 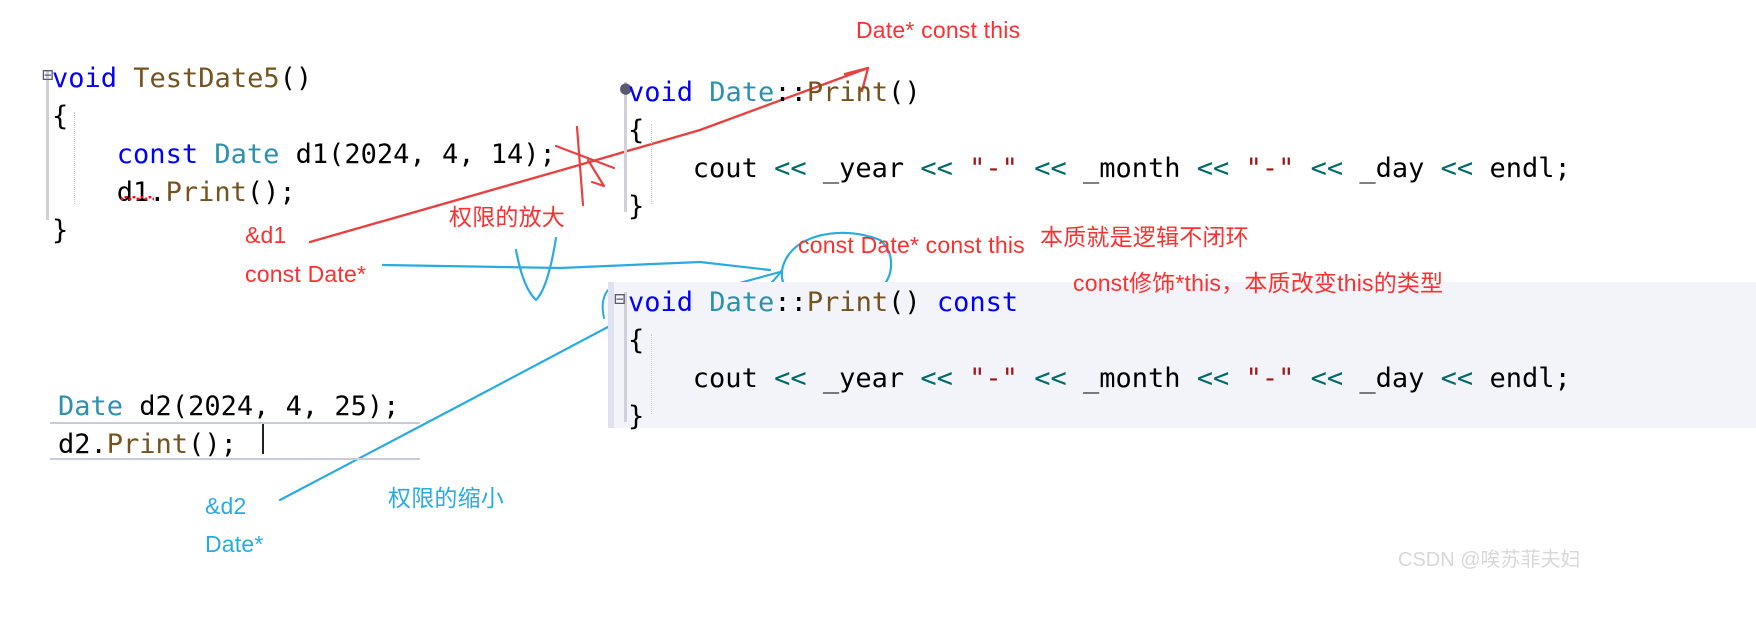 What do you see at coordinates (350, 406) in the screenshot?
I see `code-token: 25` at bounding box center [350, 406].